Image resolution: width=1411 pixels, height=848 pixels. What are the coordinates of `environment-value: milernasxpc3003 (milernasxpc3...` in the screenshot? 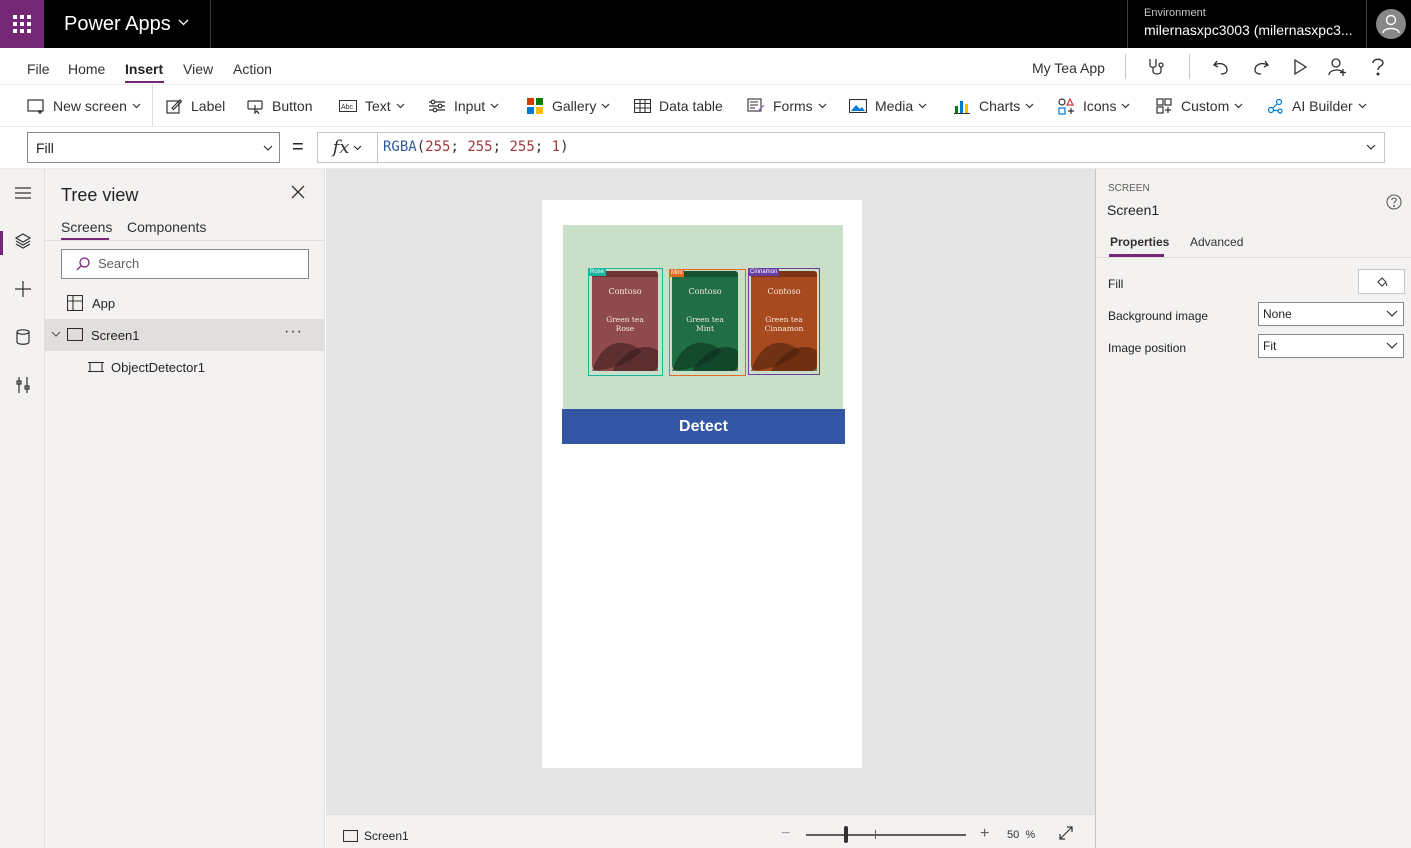 It's located at (1248, 30).